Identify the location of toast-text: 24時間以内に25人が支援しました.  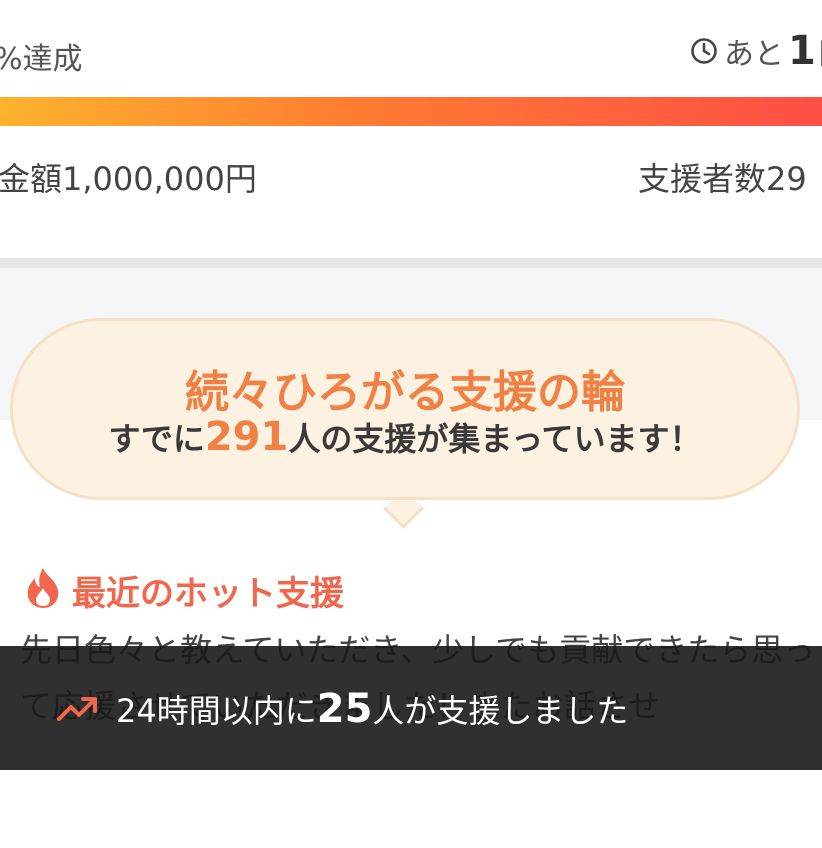
(372, 709).